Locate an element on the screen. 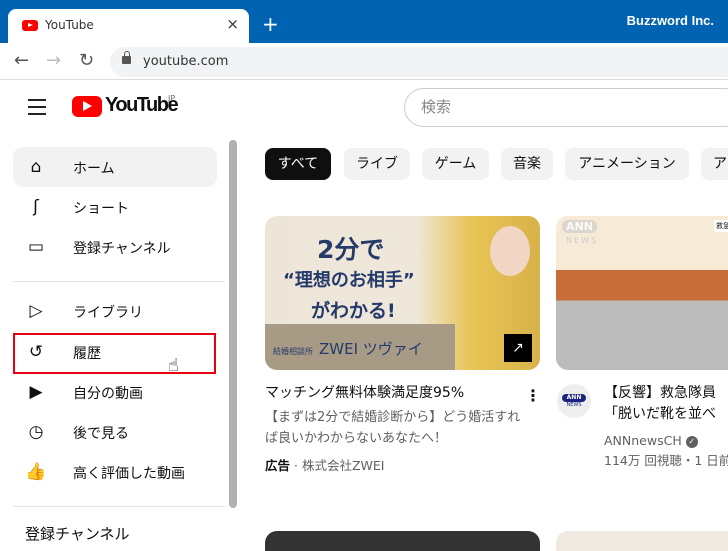  browser-toolbar: ← → ↻ youtube.com is located at coordinates (364, 61).